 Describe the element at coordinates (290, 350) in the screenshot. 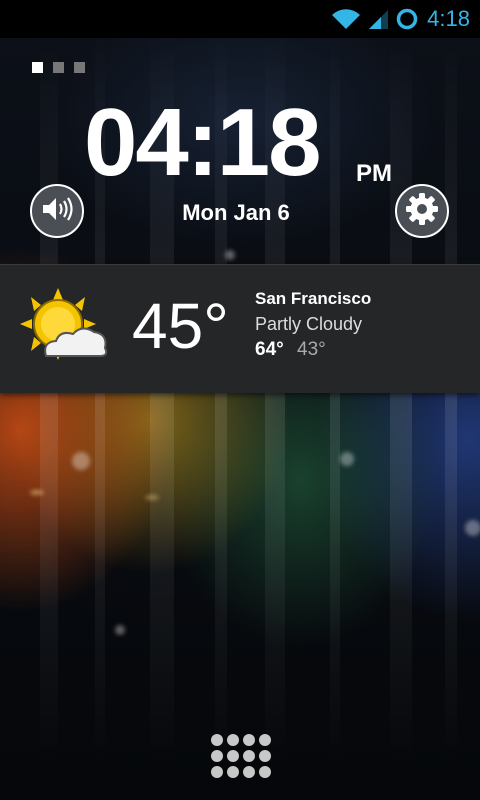

I see `temperature-range: 64° 43°` at that location.